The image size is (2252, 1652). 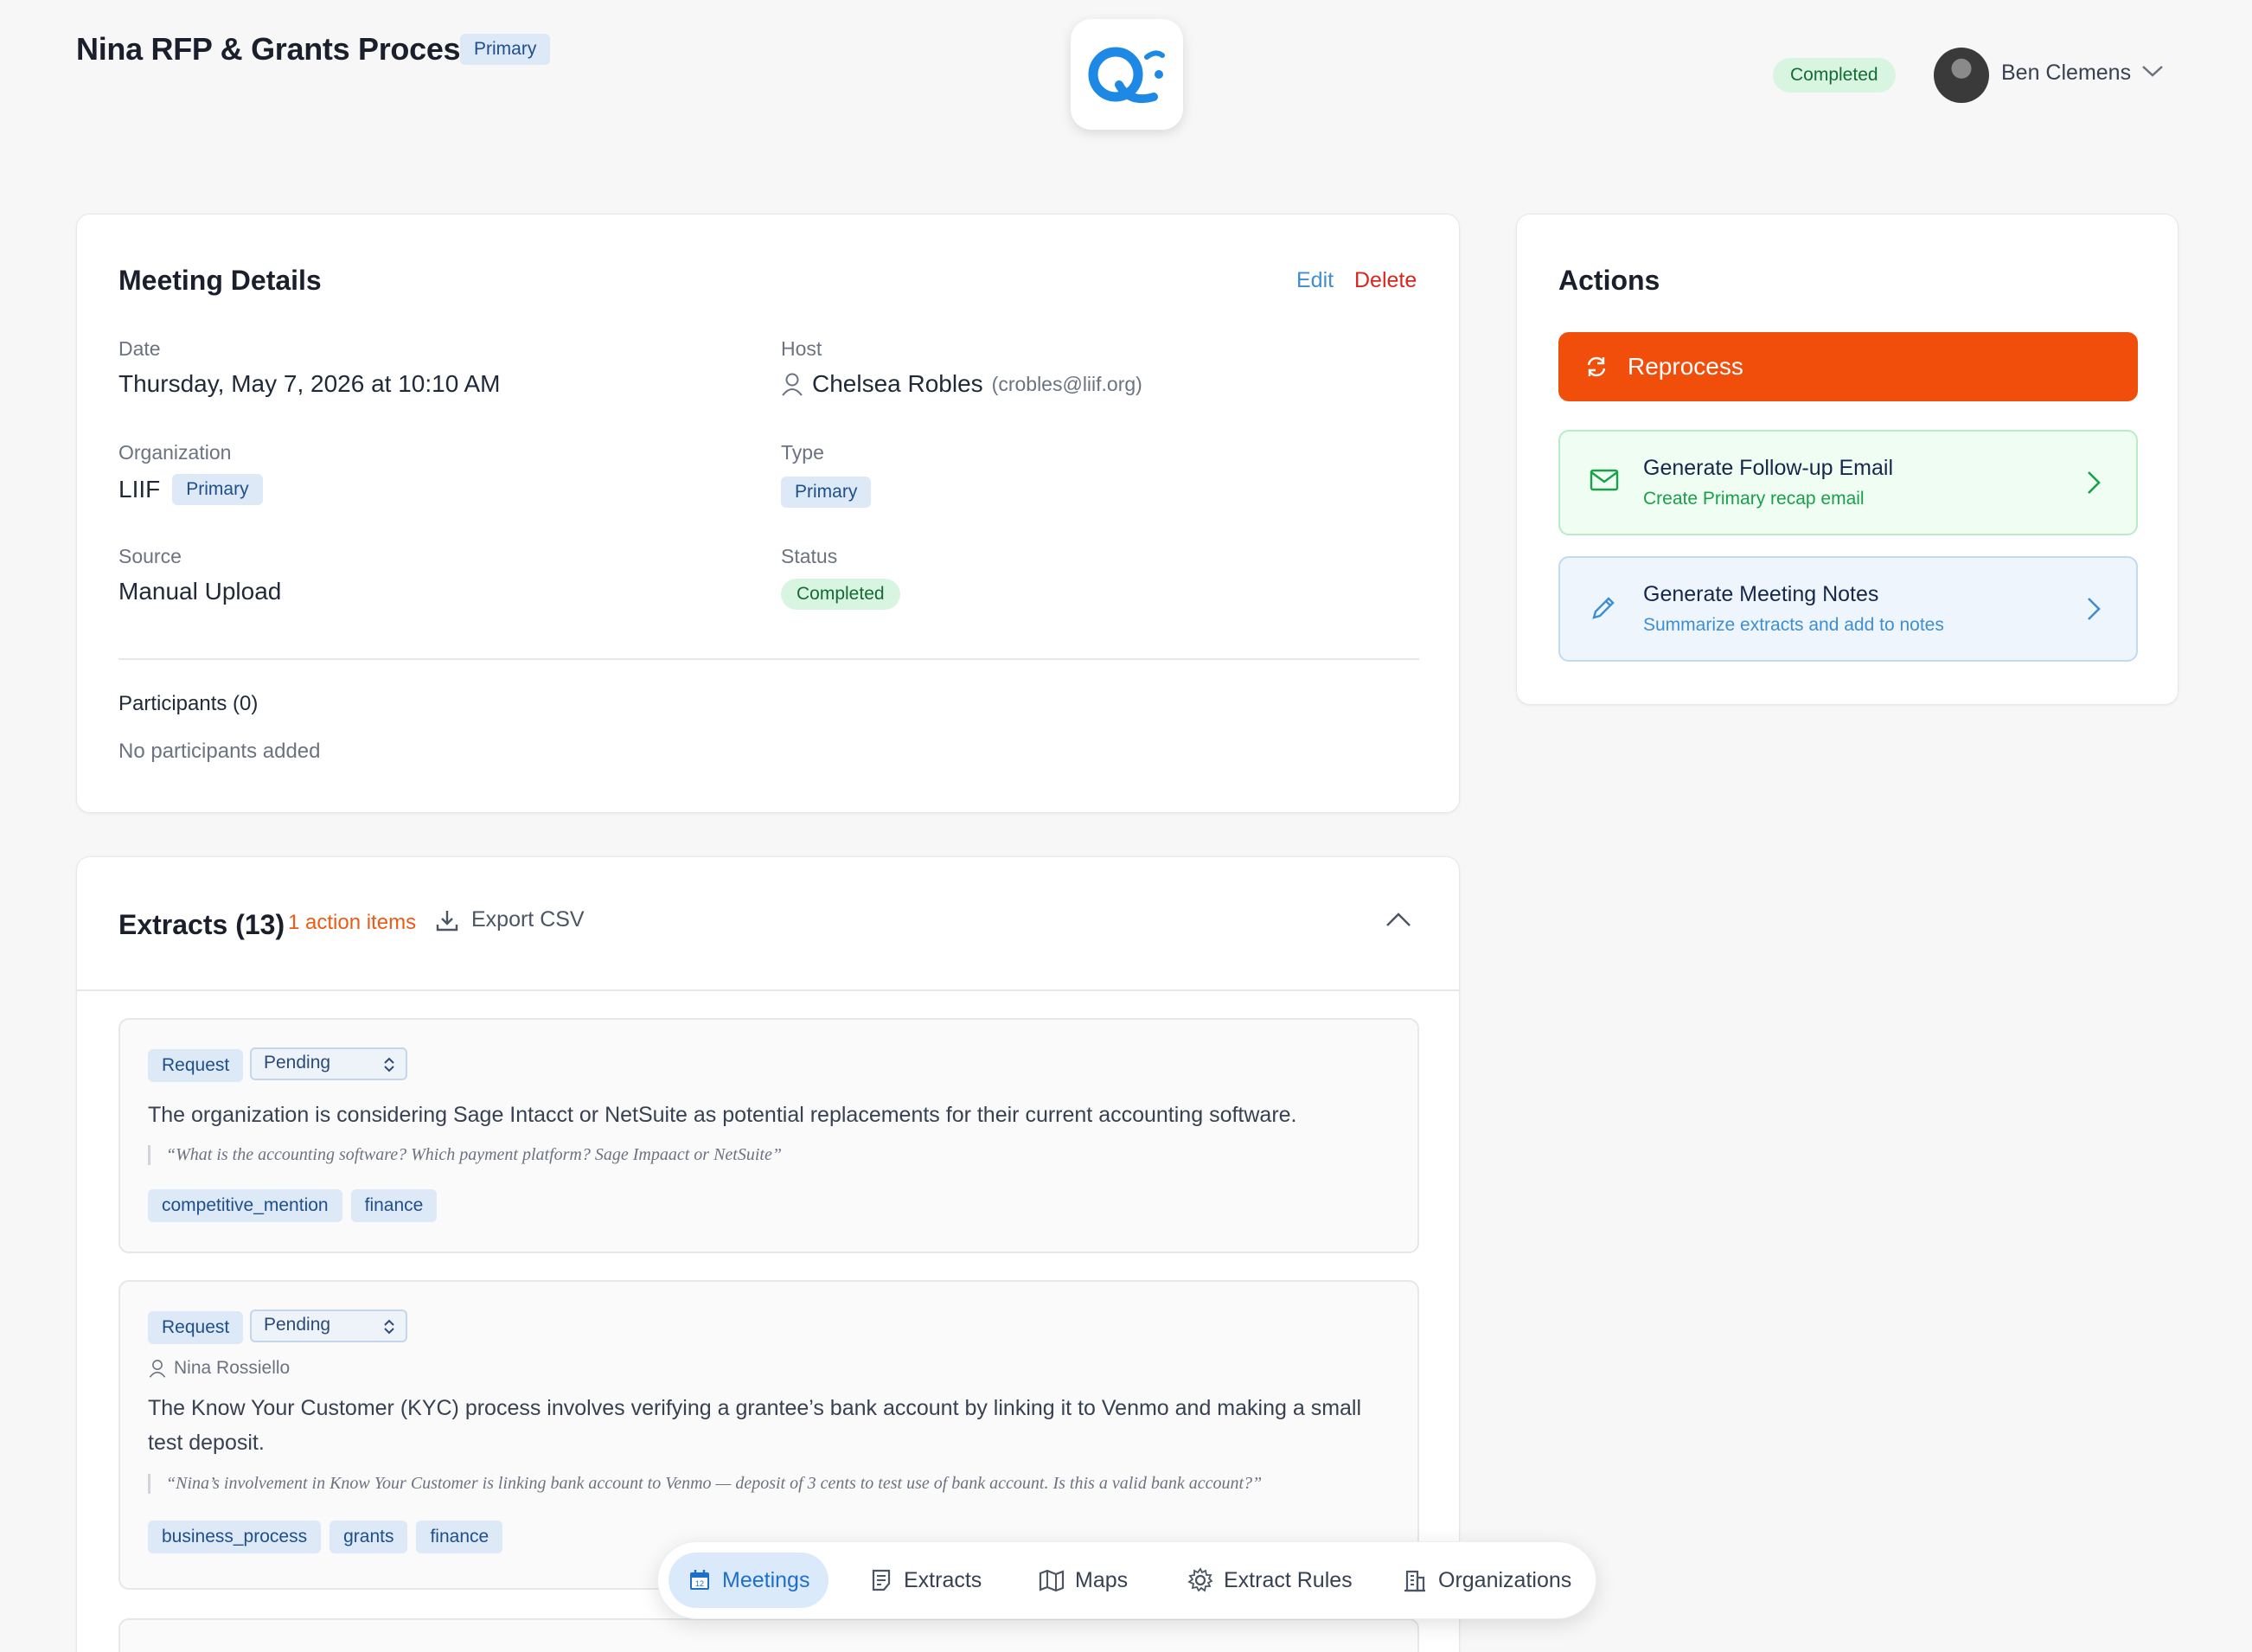 I want to click on export-csv-label: Export CSV, so click(x=528, y=919).